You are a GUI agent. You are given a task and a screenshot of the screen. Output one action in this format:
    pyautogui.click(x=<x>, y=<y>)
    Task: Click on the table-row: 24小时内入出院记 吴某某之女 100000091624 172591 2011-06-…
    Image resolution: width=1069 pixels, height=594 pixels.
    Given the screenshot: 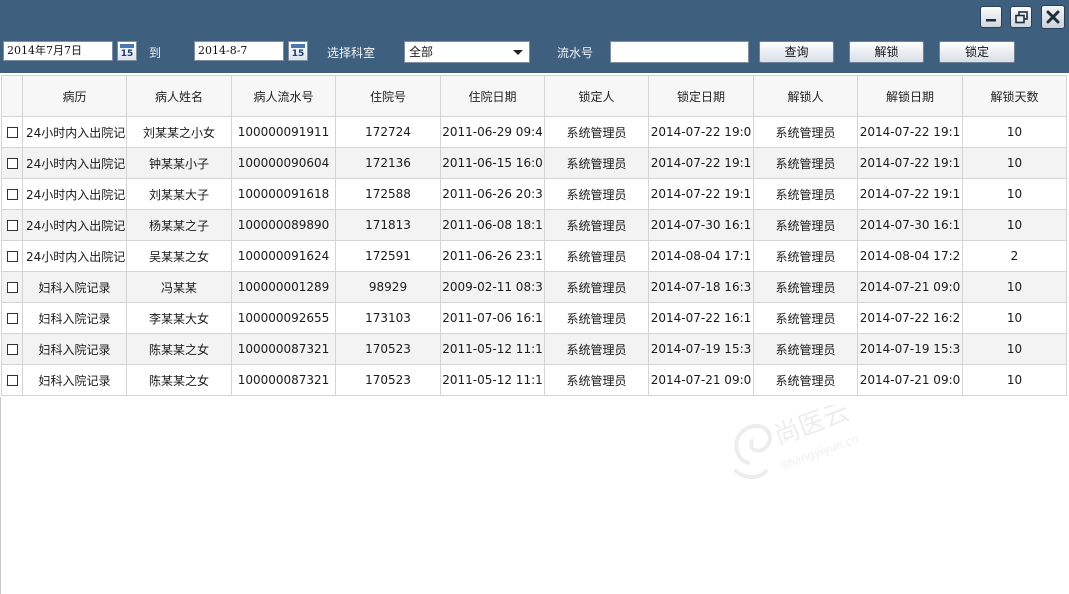 What is the action you would take?
    pyautogui.click(x=534, y=256)
    